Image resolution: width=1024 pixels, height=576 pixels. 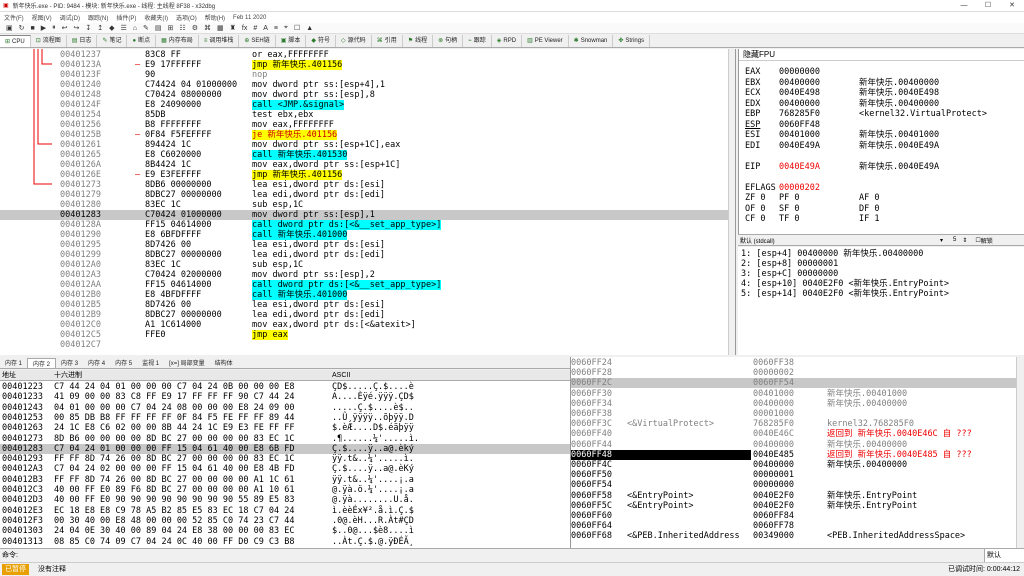 I want to click on toolbar-icon: #, so click(x=255, y=28).